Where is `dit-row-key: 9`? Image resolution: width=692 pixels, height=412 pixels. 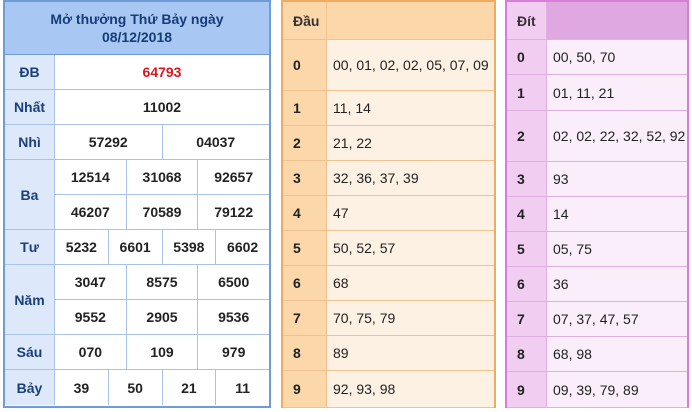 dit-row-key: 9 is located at coordinates (527, 389).